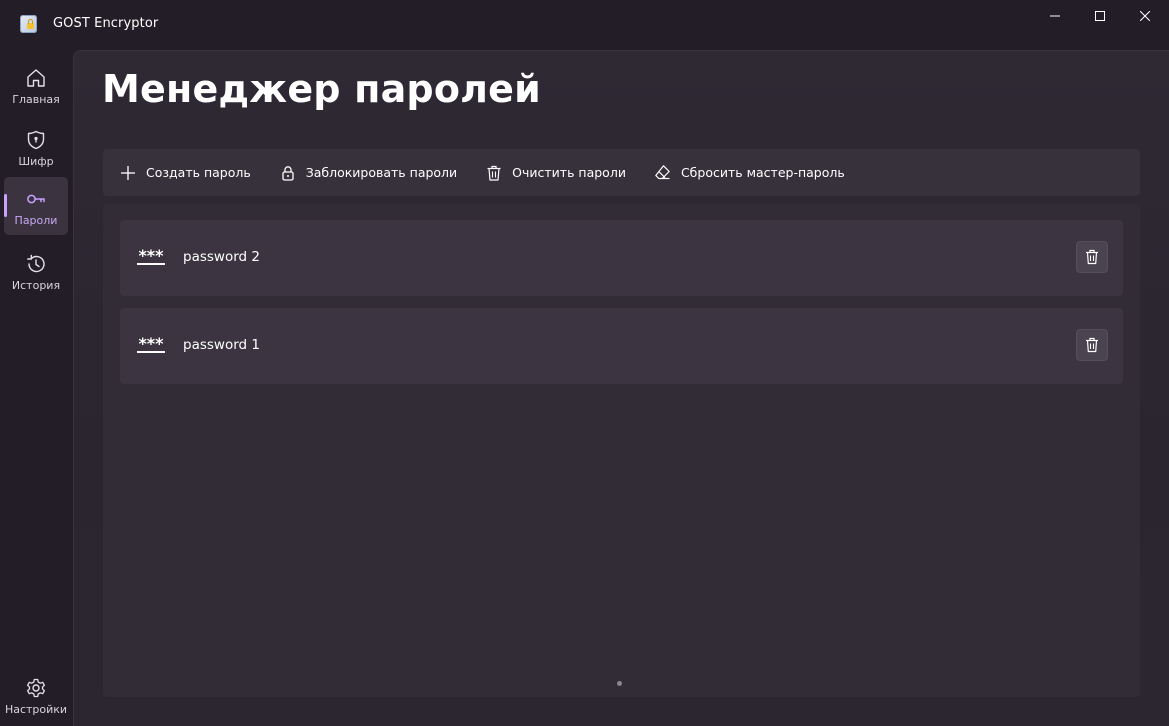 The width and height of the screenshot is (1169, 726). Describe the element at coordinates (5, 205) in the screenshot. I see `active-indicator` at that location.